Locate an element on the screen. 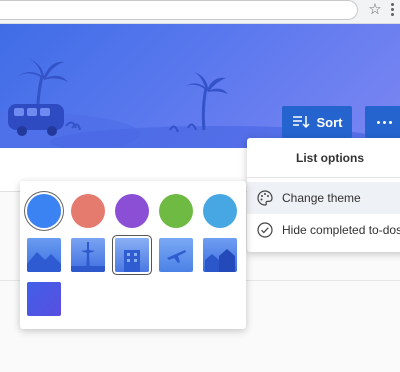 The image size is (400, 372). theme-image-blue-gradient is located at coordinates (44, 299).